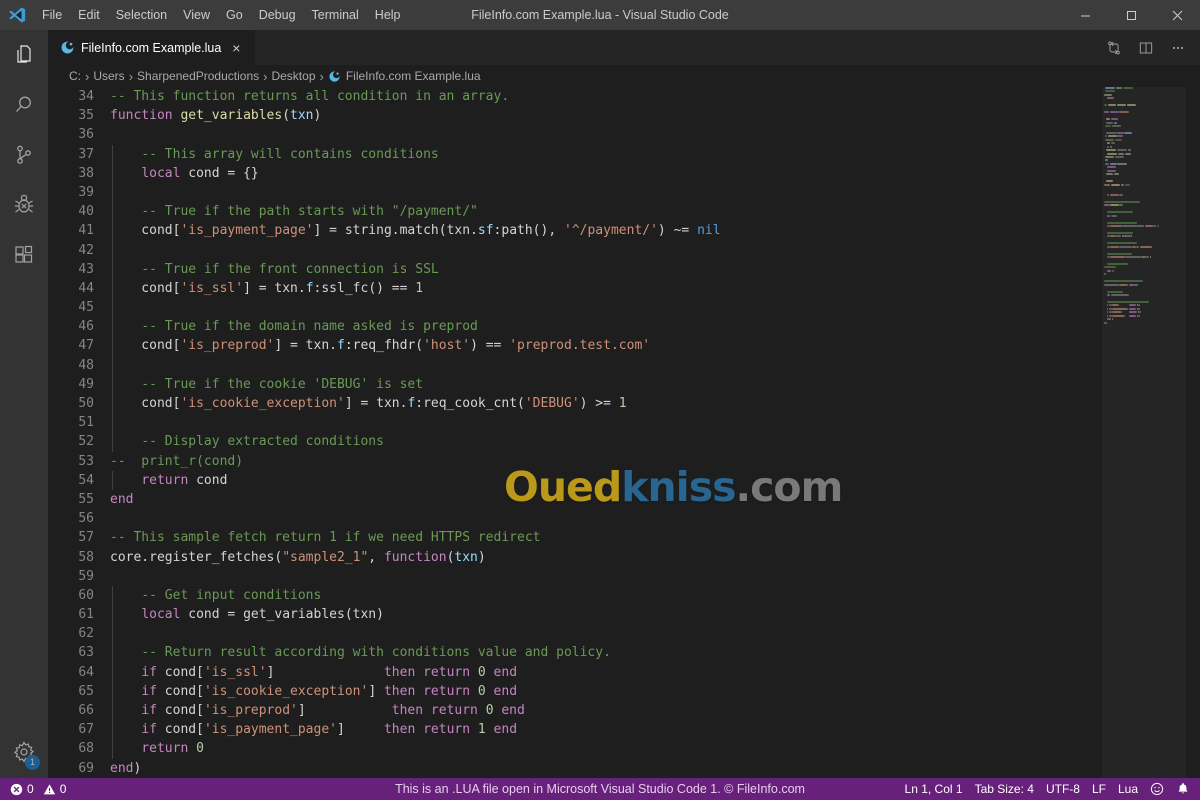 This screenshot has width=1200, height=800. I want to click on code-line: 68 return 0, so click(575, 748).